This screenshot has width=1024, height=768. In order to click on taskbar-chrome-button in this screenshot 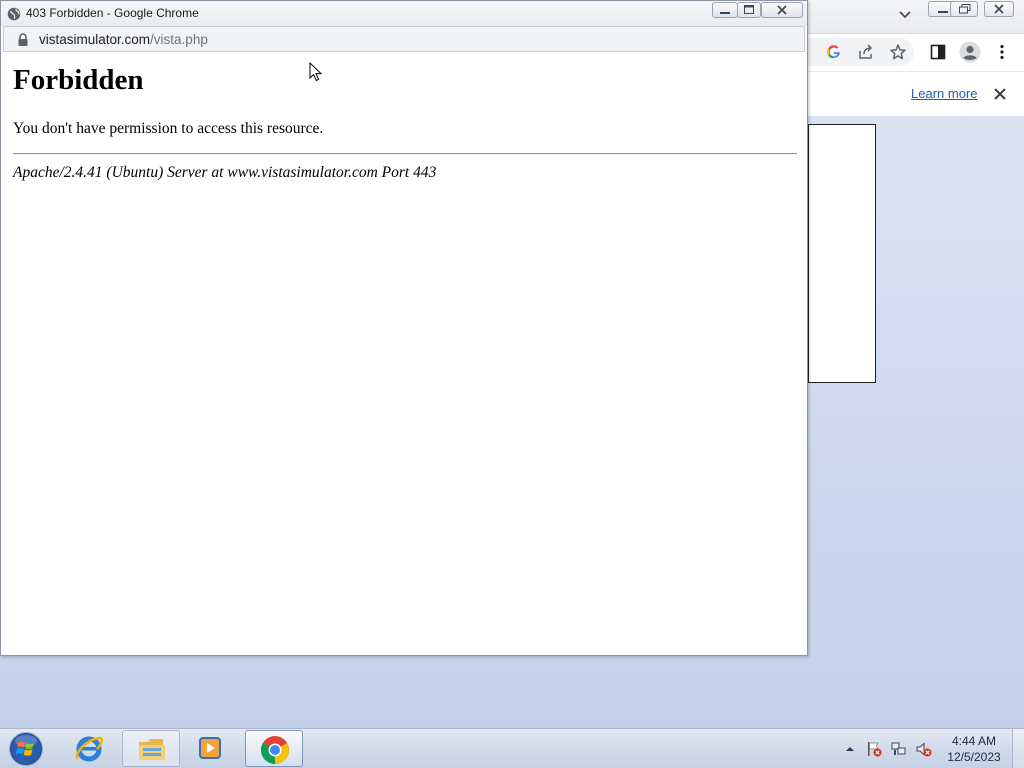, I will do `click(274, 748)`.